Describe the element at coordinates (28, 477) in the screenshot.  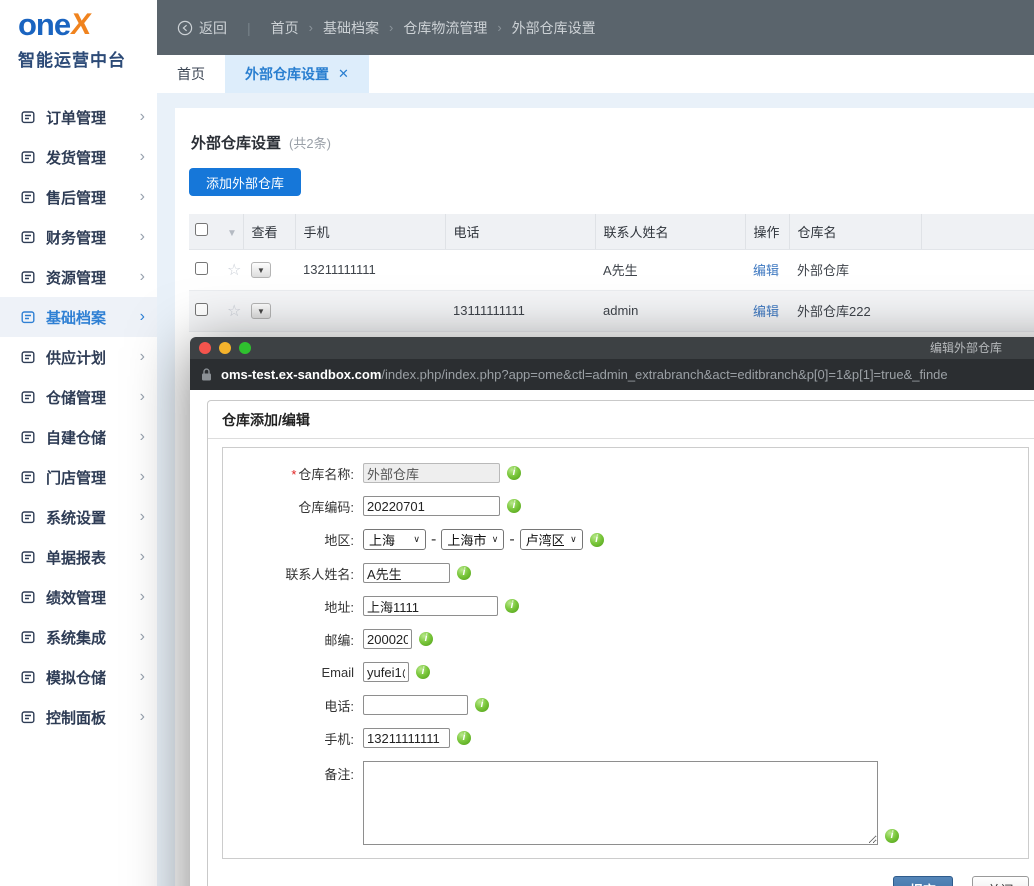
I see `store-icon` at that location.